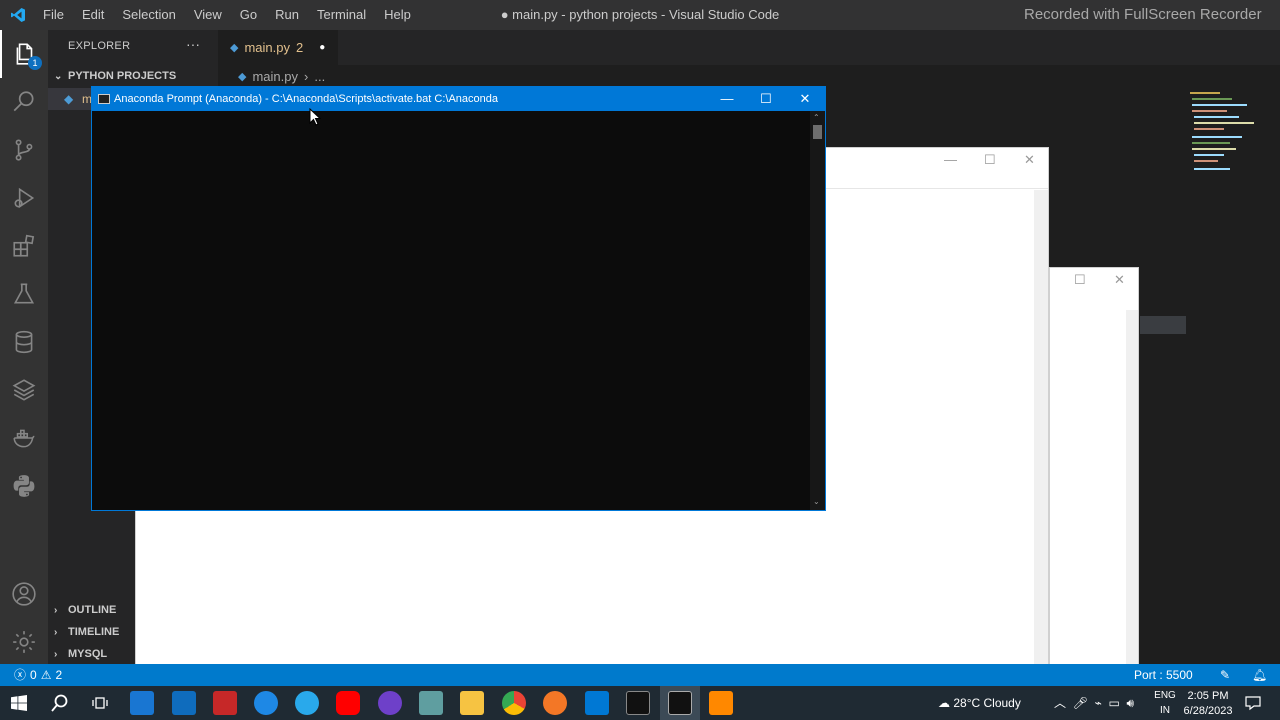 This screenshot has width=1280, height=720. I want to click on menu-terminal: Terminal, so click(341, 15).